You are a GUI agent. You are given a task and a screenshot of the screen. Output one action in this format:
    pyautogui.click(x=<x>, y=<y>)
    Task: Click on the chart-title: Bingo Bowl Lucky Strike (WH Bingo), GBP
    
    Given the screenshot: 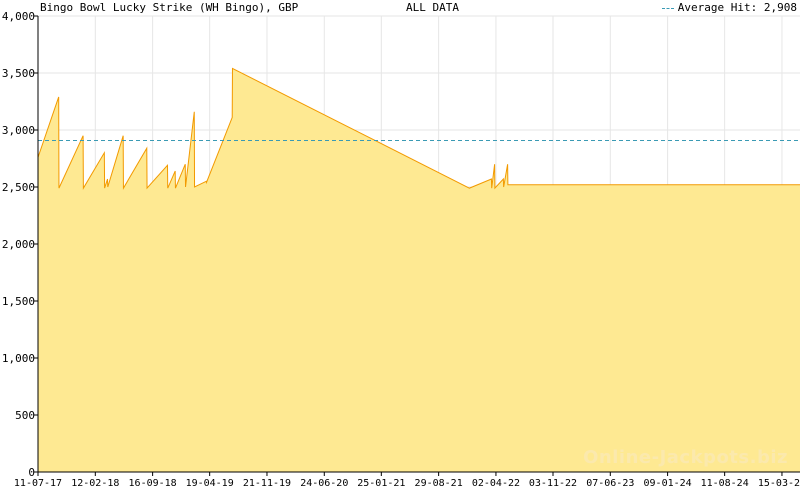 What is the action you would take?
    pyautogui.click(x=169, y=7)
    